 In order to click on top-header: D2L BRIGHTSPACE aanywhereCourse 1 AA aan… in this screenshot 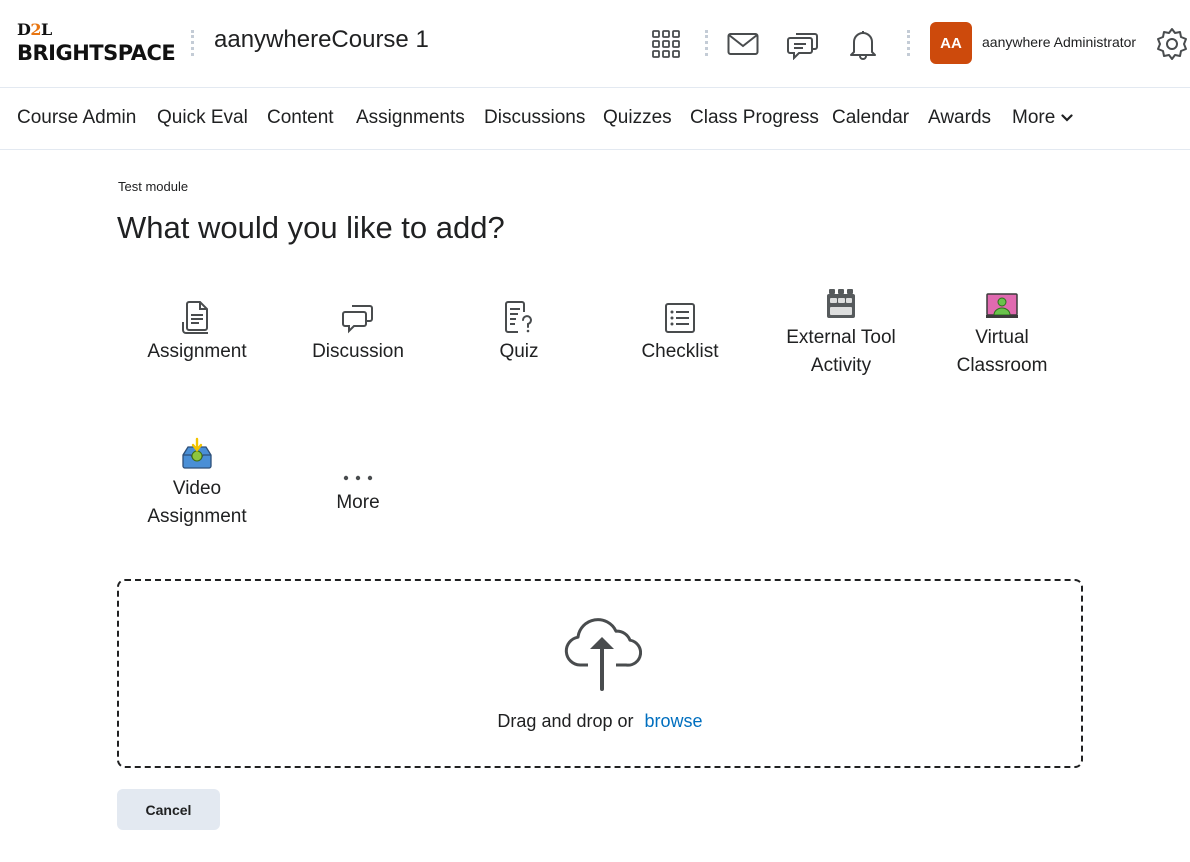, I will do `click(595, 44)`.